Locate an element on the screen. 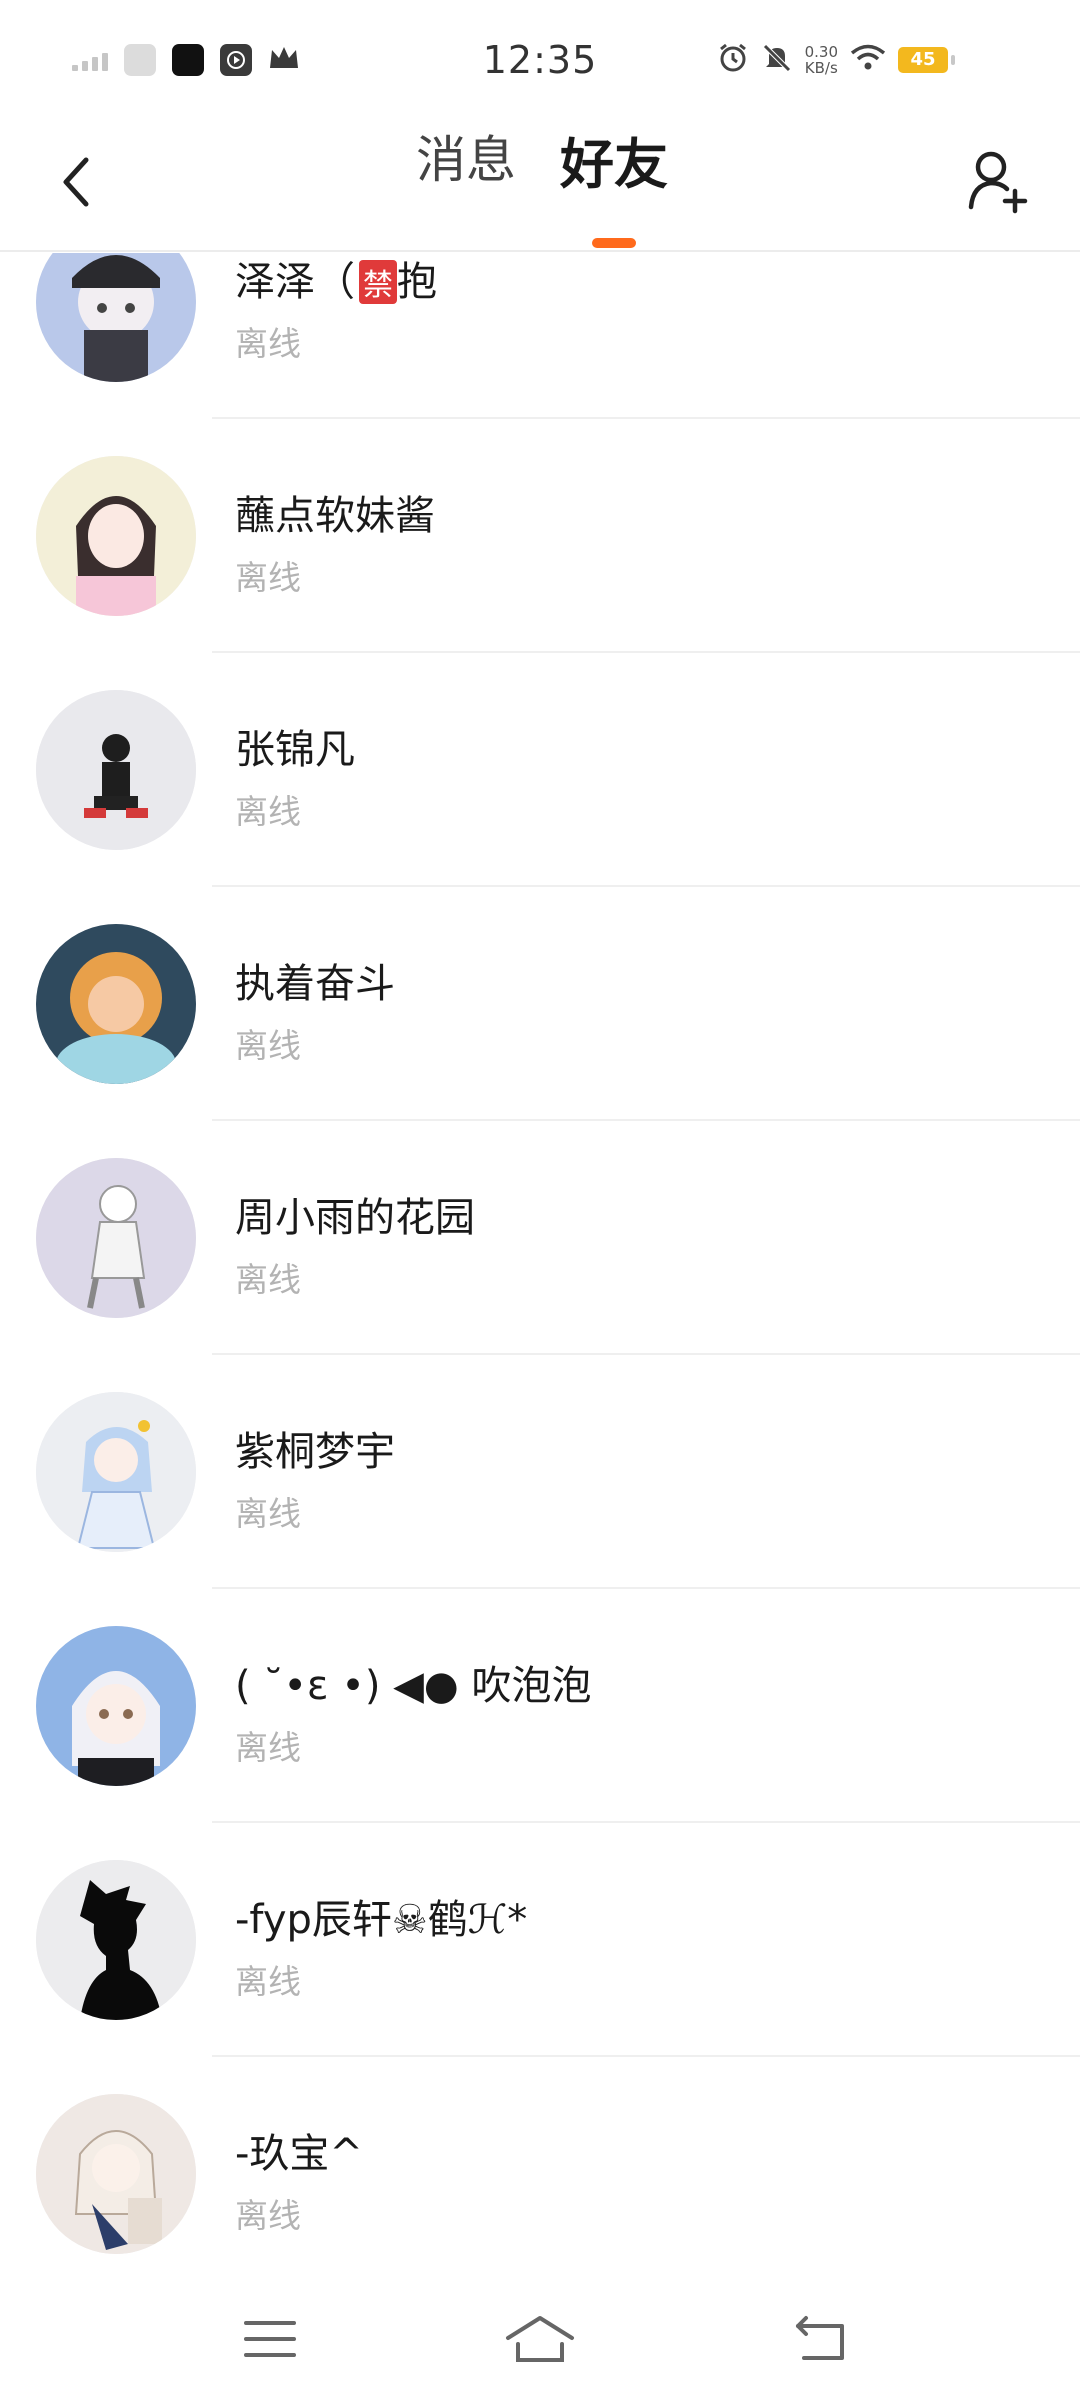 This screenshot has width=1080, height=2400. network-speed-unit: KB/s is located at coordinates (821, 68).